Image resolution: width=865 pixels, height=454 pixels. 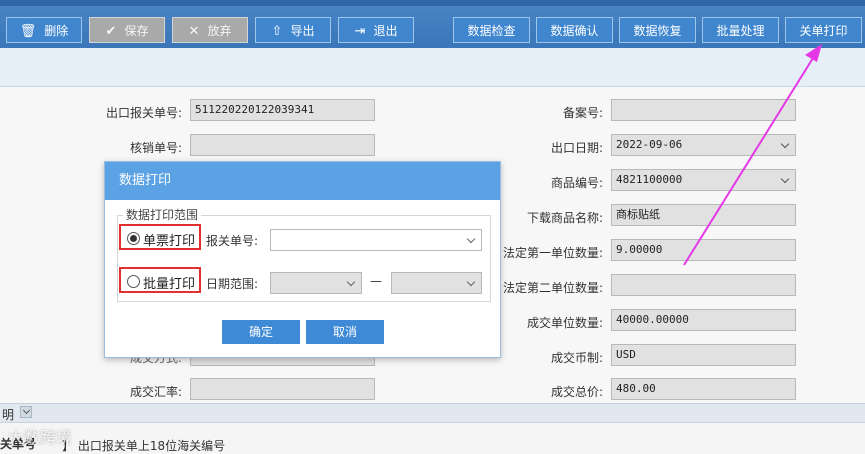 I want to click on annotation-arrow, so click(x=752, y=155).